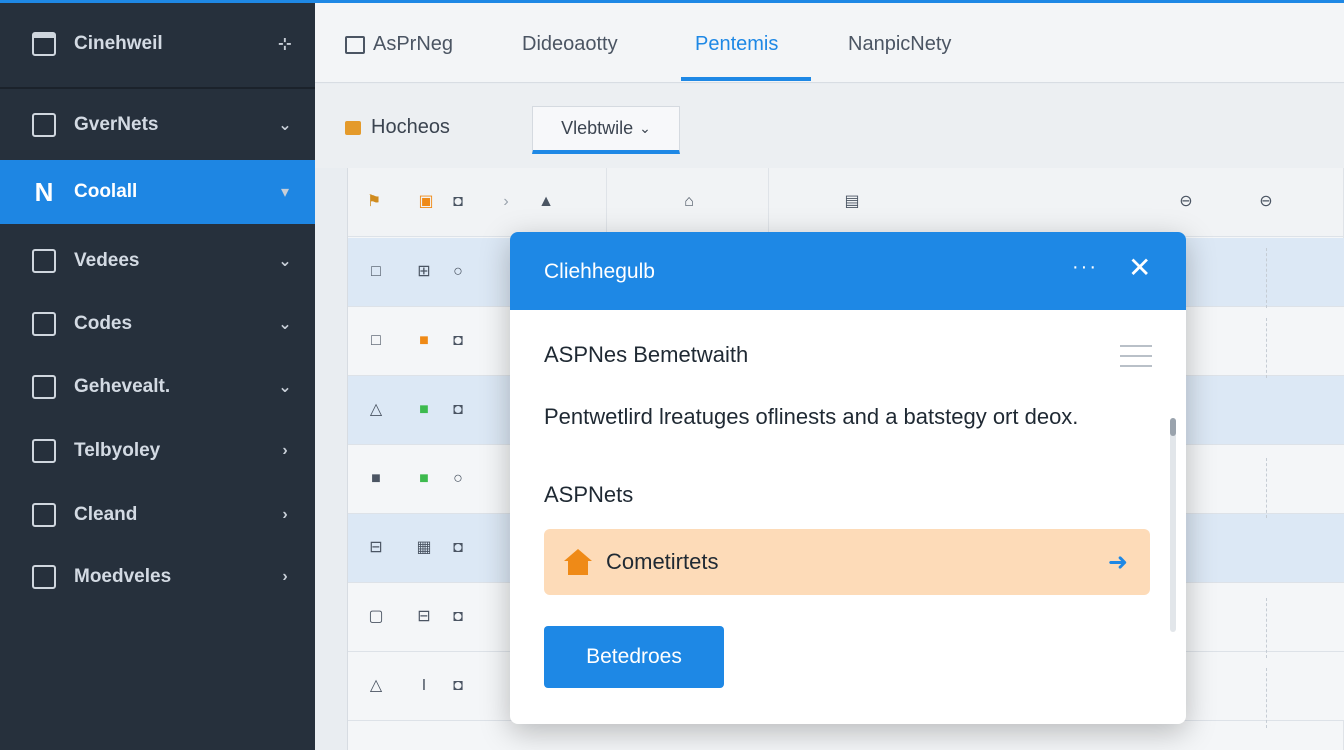  I want to click on section-title: Hocheos, so click(397, 127).